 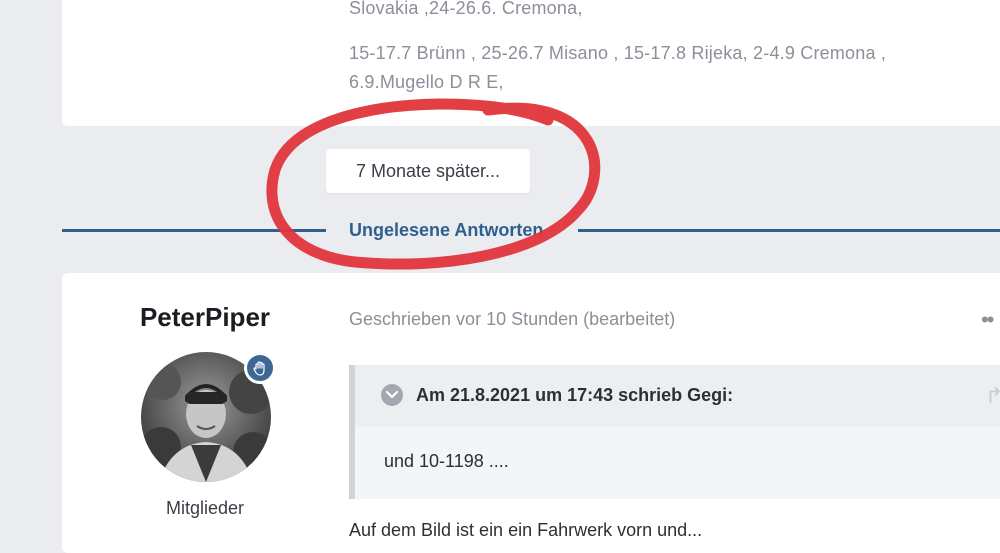 I want to click on author-group: Mitglieder, so click(x=205, y=508).